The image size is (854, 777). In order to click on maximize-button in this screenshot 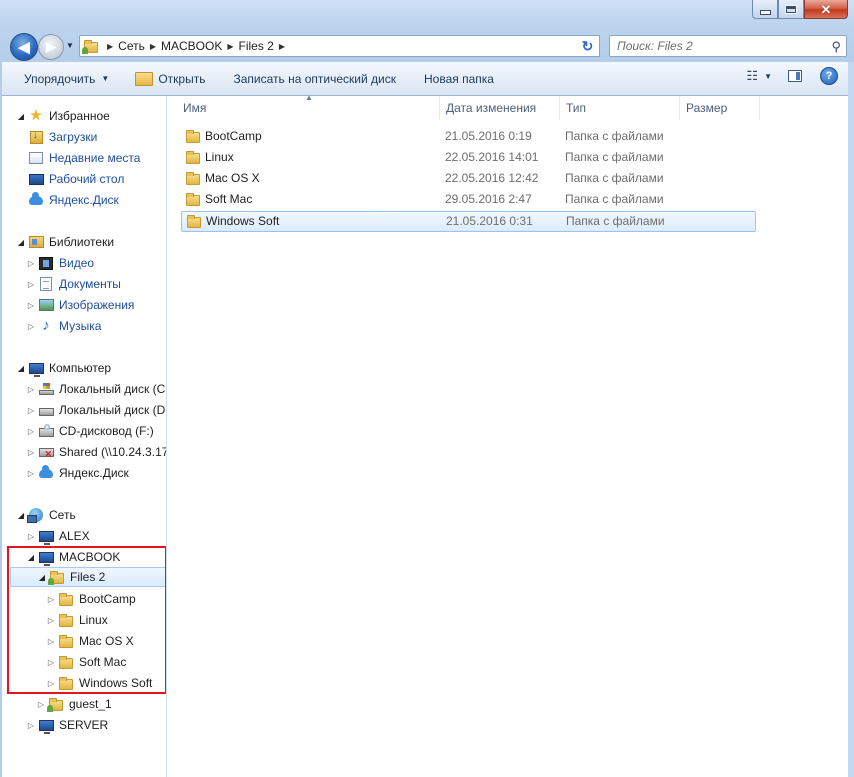, I will do `click(791, 9)`.